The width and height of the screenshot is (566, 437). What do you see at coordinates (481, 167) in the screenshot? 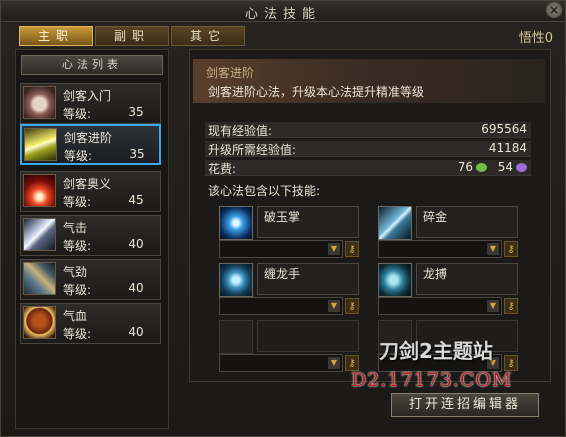
I see `green-gem-icon` at bounding box center [481, 167].